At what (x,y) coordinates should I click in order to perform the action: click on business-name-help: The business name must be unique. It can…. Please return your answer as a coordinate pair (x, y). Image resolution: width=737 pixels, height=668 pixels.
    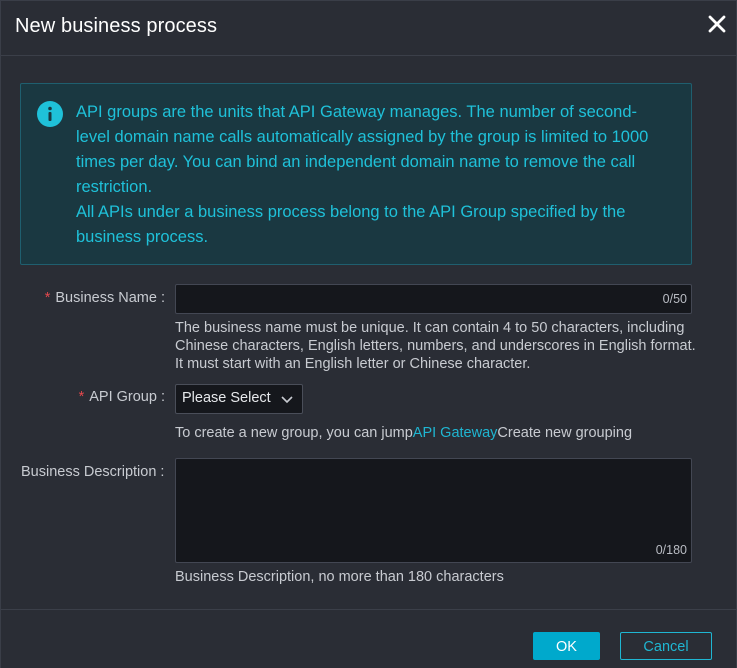
    Looking at the image, I should click on (435, 346).